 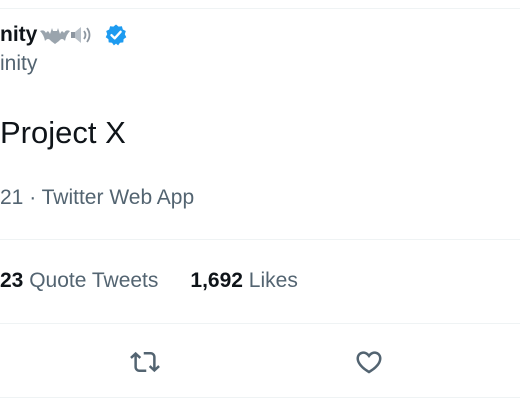 What do you see at coordinates (97, 198) in the screenshot?
I see `tweet-meta: 21 · Twitter Web App` at bounding box center [97, 198].